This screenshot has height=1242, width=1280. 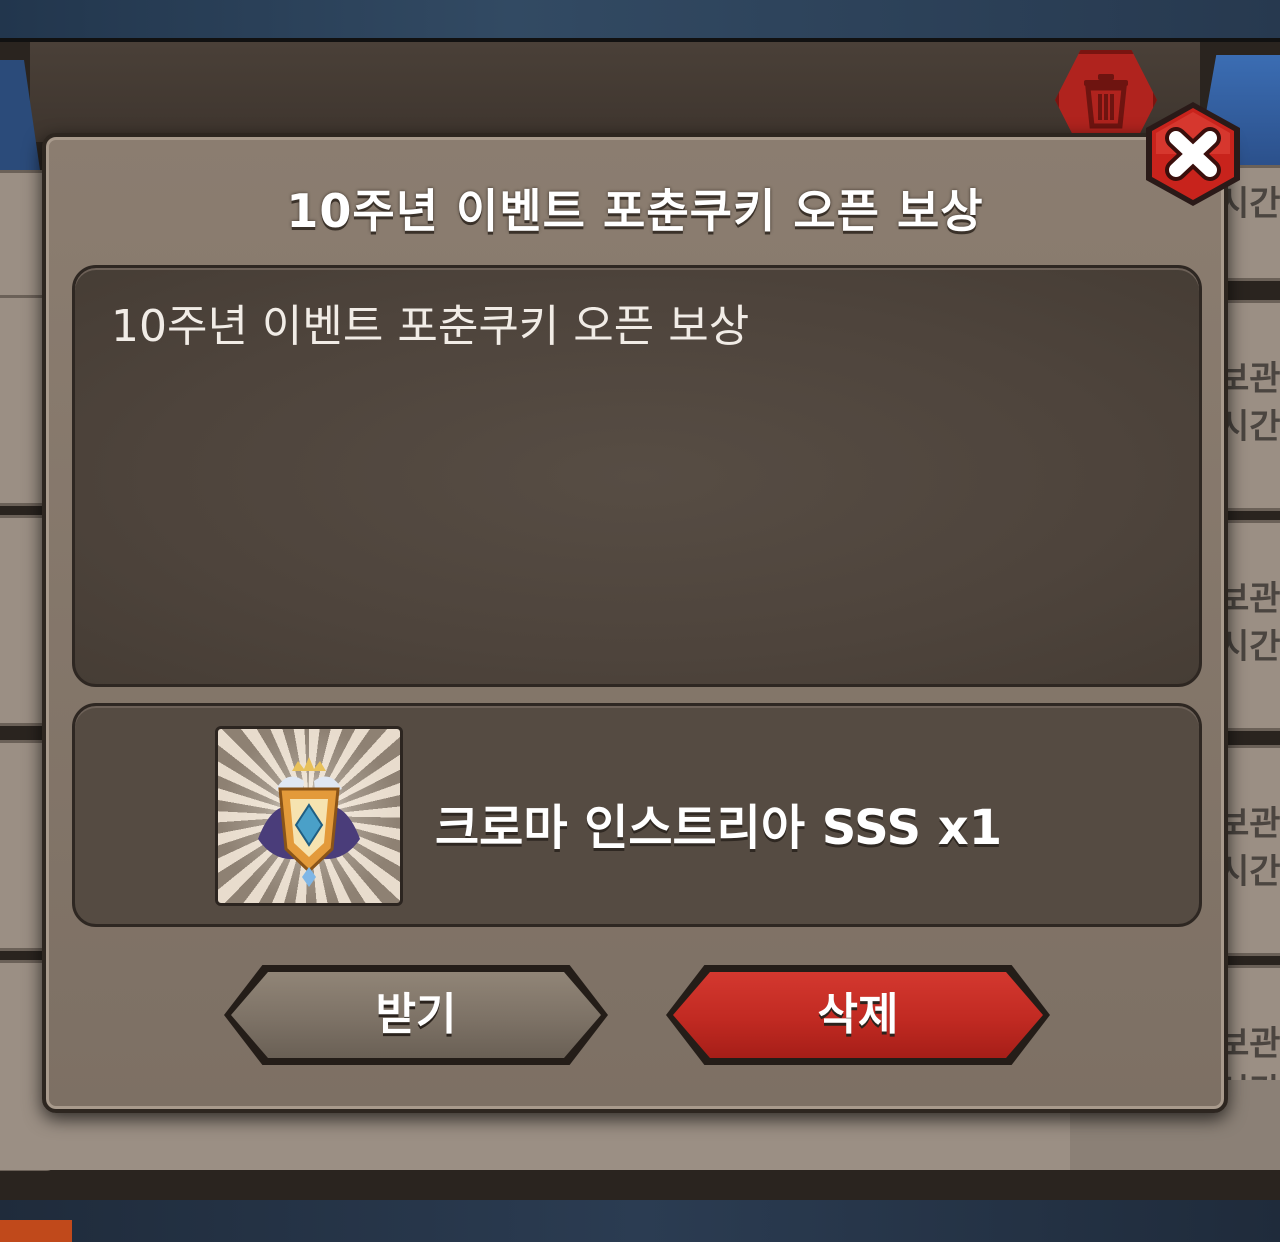 I want to click on close-button, so click(x=1193, y=154).